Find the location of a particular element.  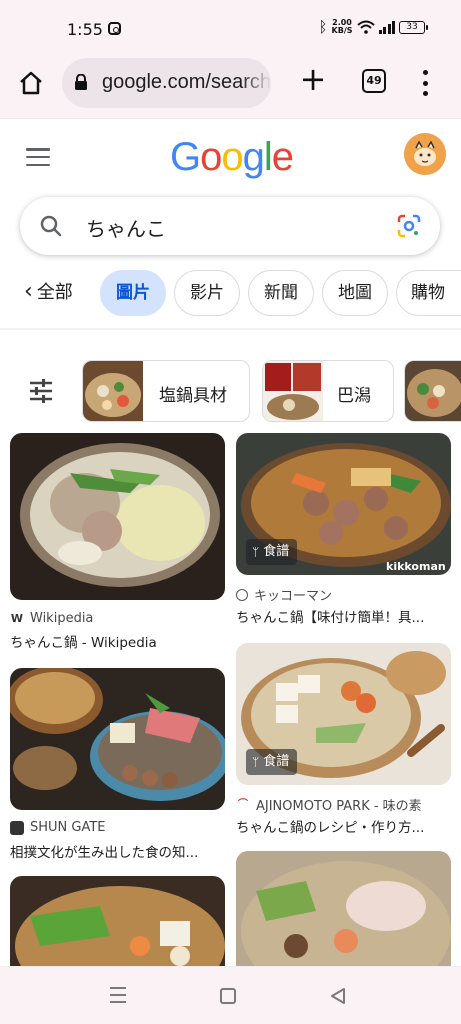

image-result: W Wikipedia ちゃんこ鍋 - Wikipedia is located at coordinates (117, 543).